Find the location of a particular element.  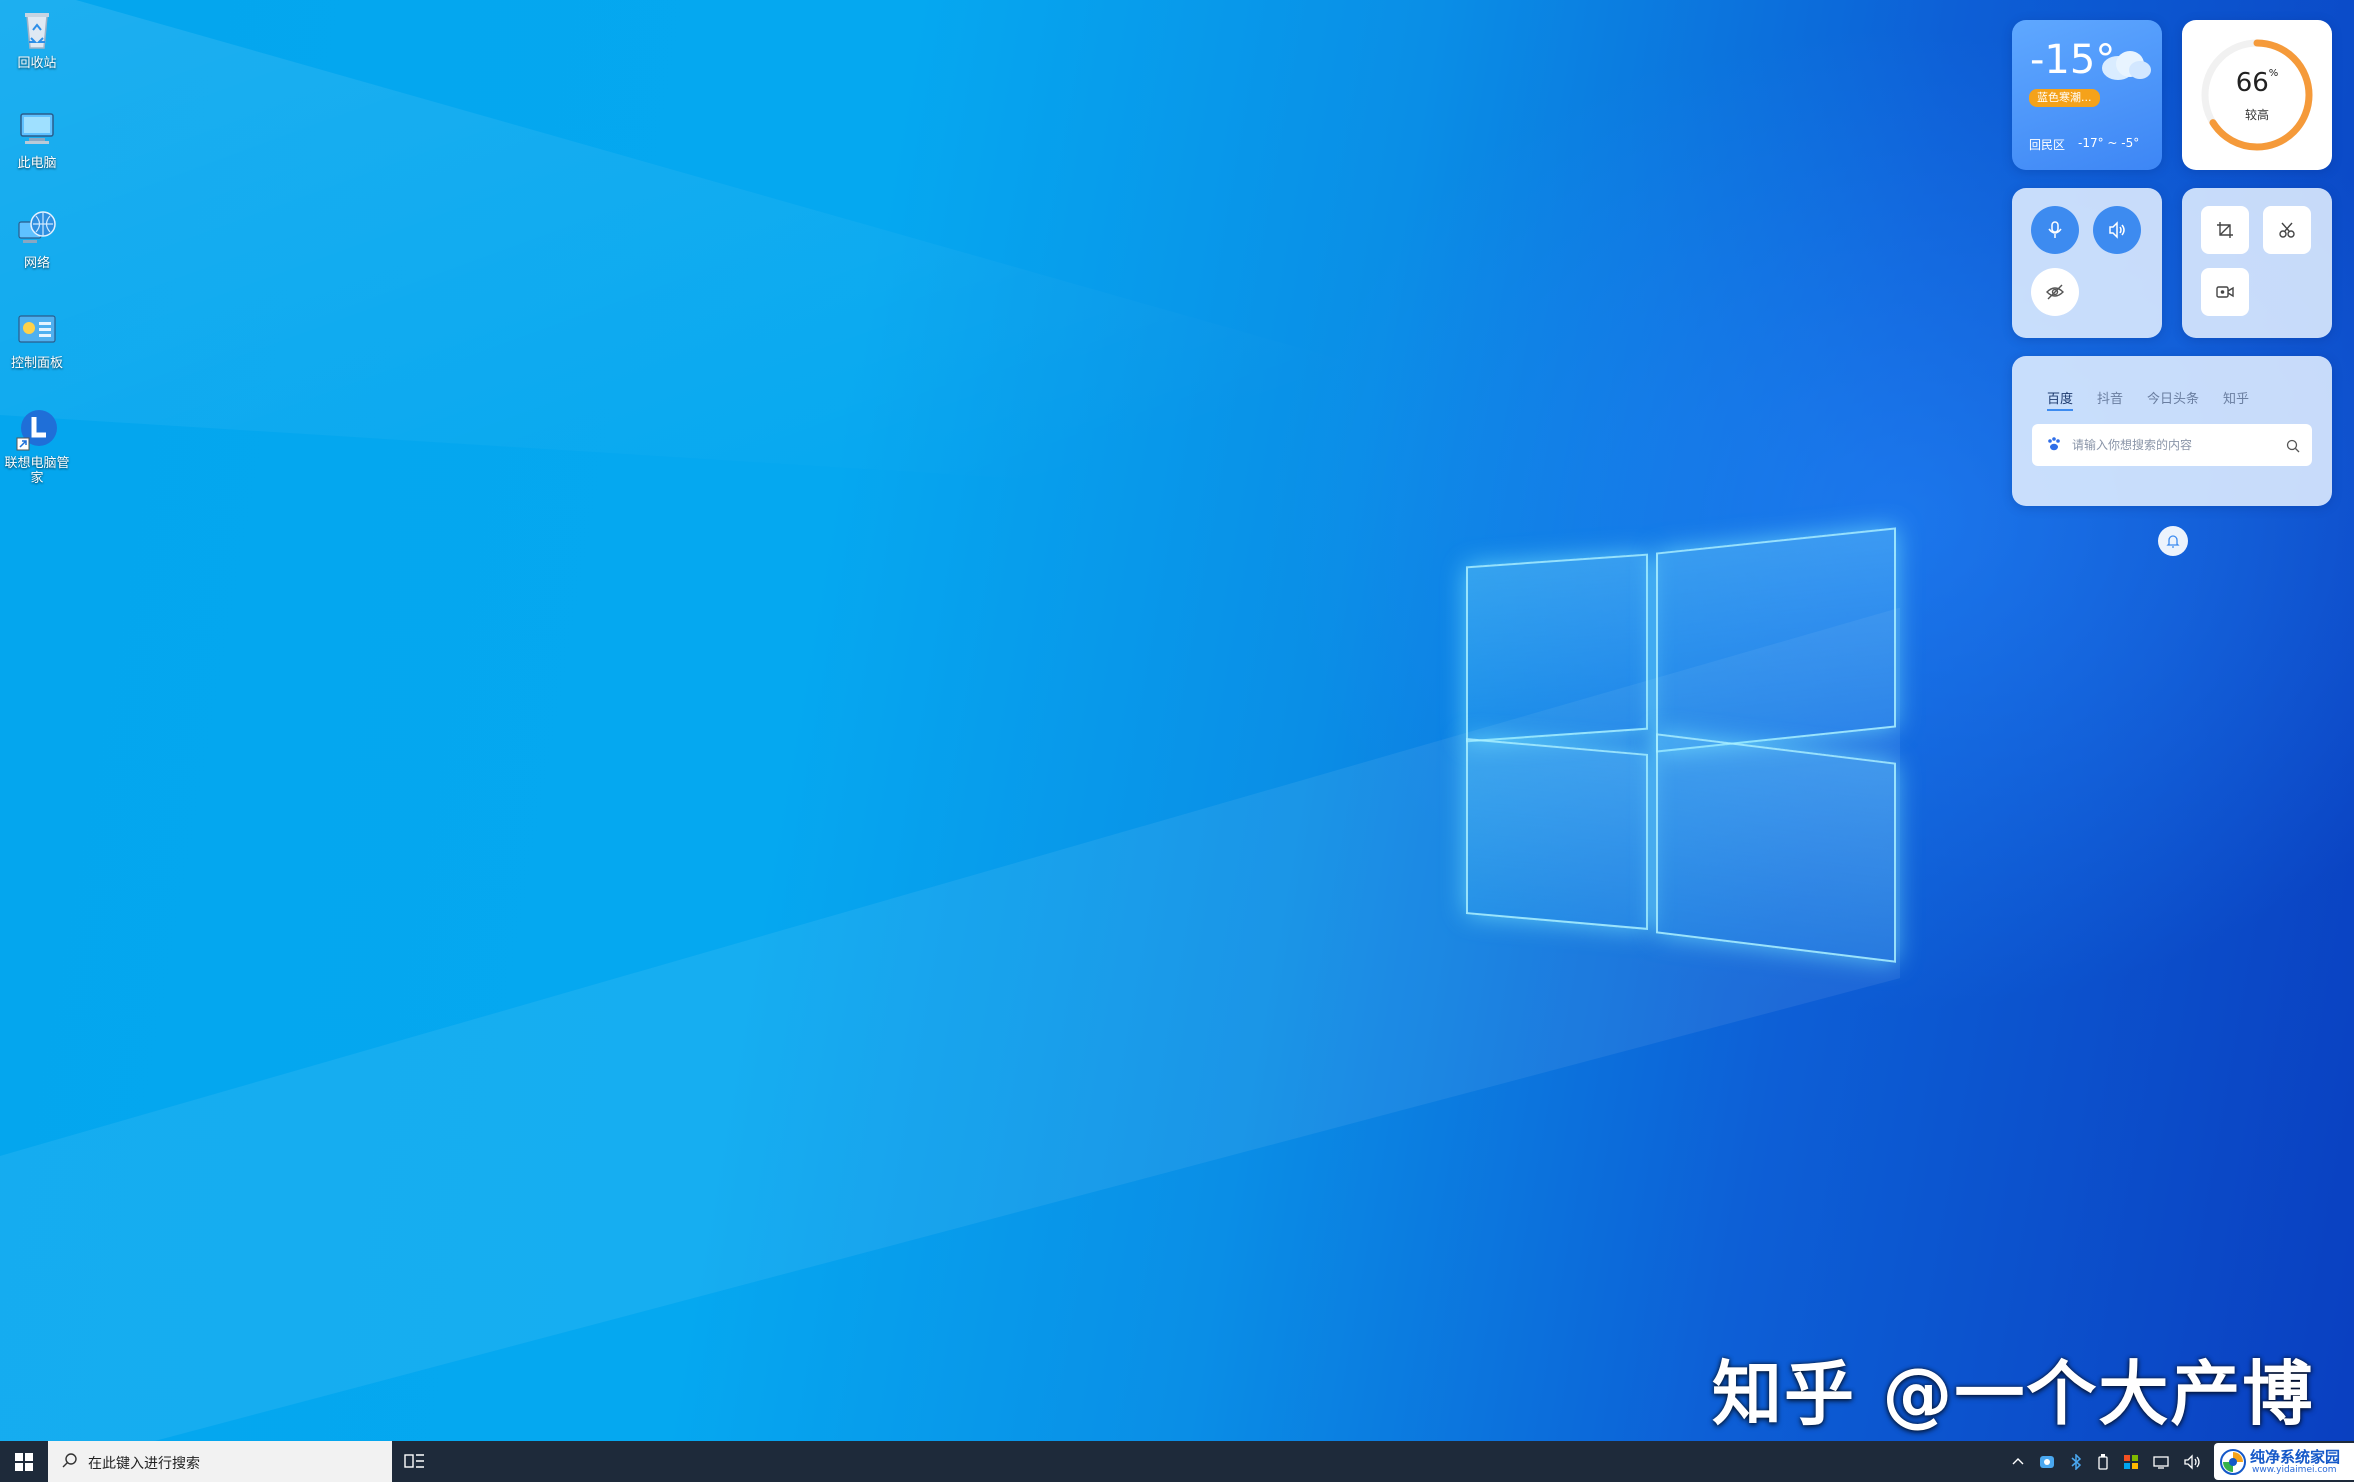

screenshot-button is located at coordinates (2287, 230).